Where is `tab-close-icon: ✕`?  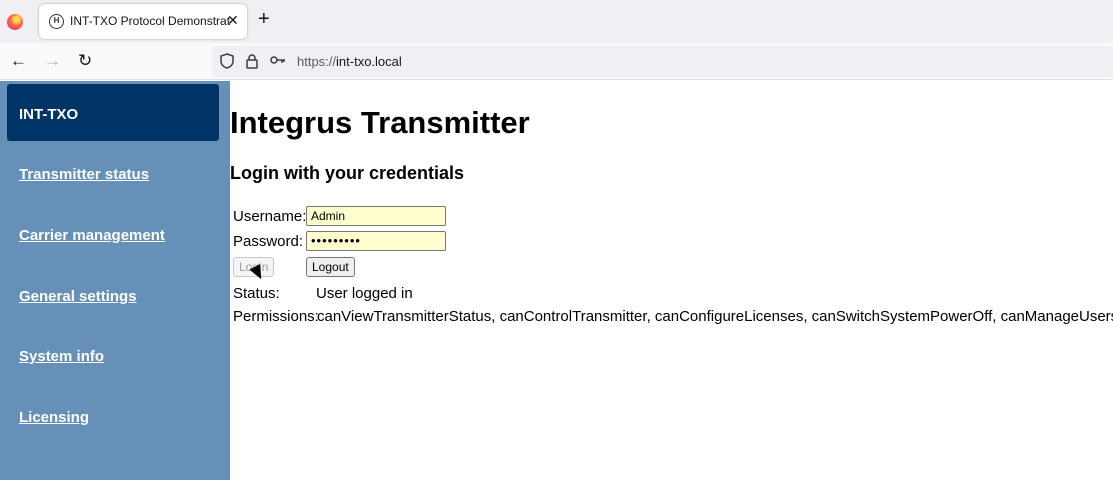 tab-close-icon: ✕ is located at coordinates (233, 20).